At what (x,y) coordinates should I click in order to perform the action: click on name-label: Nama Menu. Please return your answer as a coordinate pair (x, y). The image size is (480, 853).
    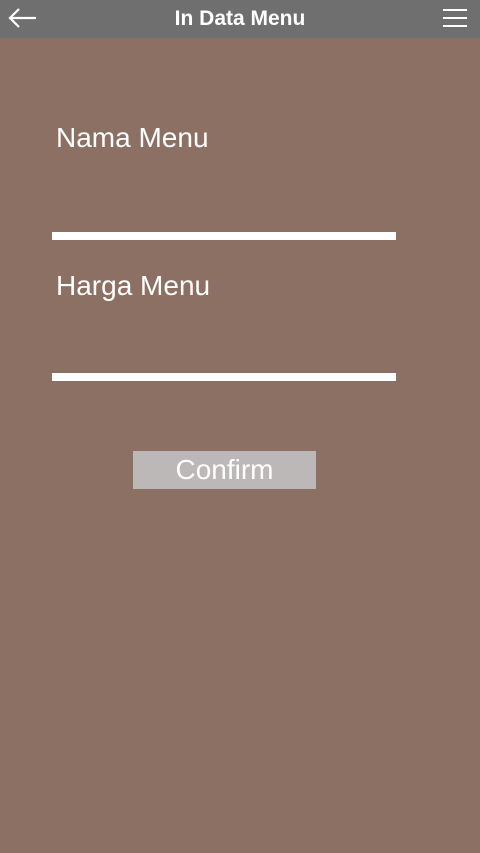
    Looking at the image, I should click on (132, 137).